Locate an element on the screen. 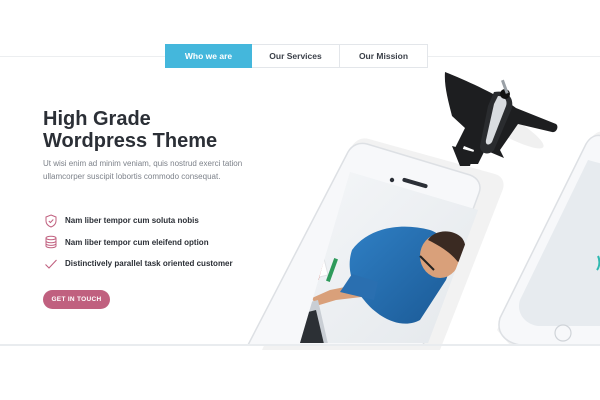  feature-text: Nam liber tempor cum eleifend option is located at coordinates (137, 242).